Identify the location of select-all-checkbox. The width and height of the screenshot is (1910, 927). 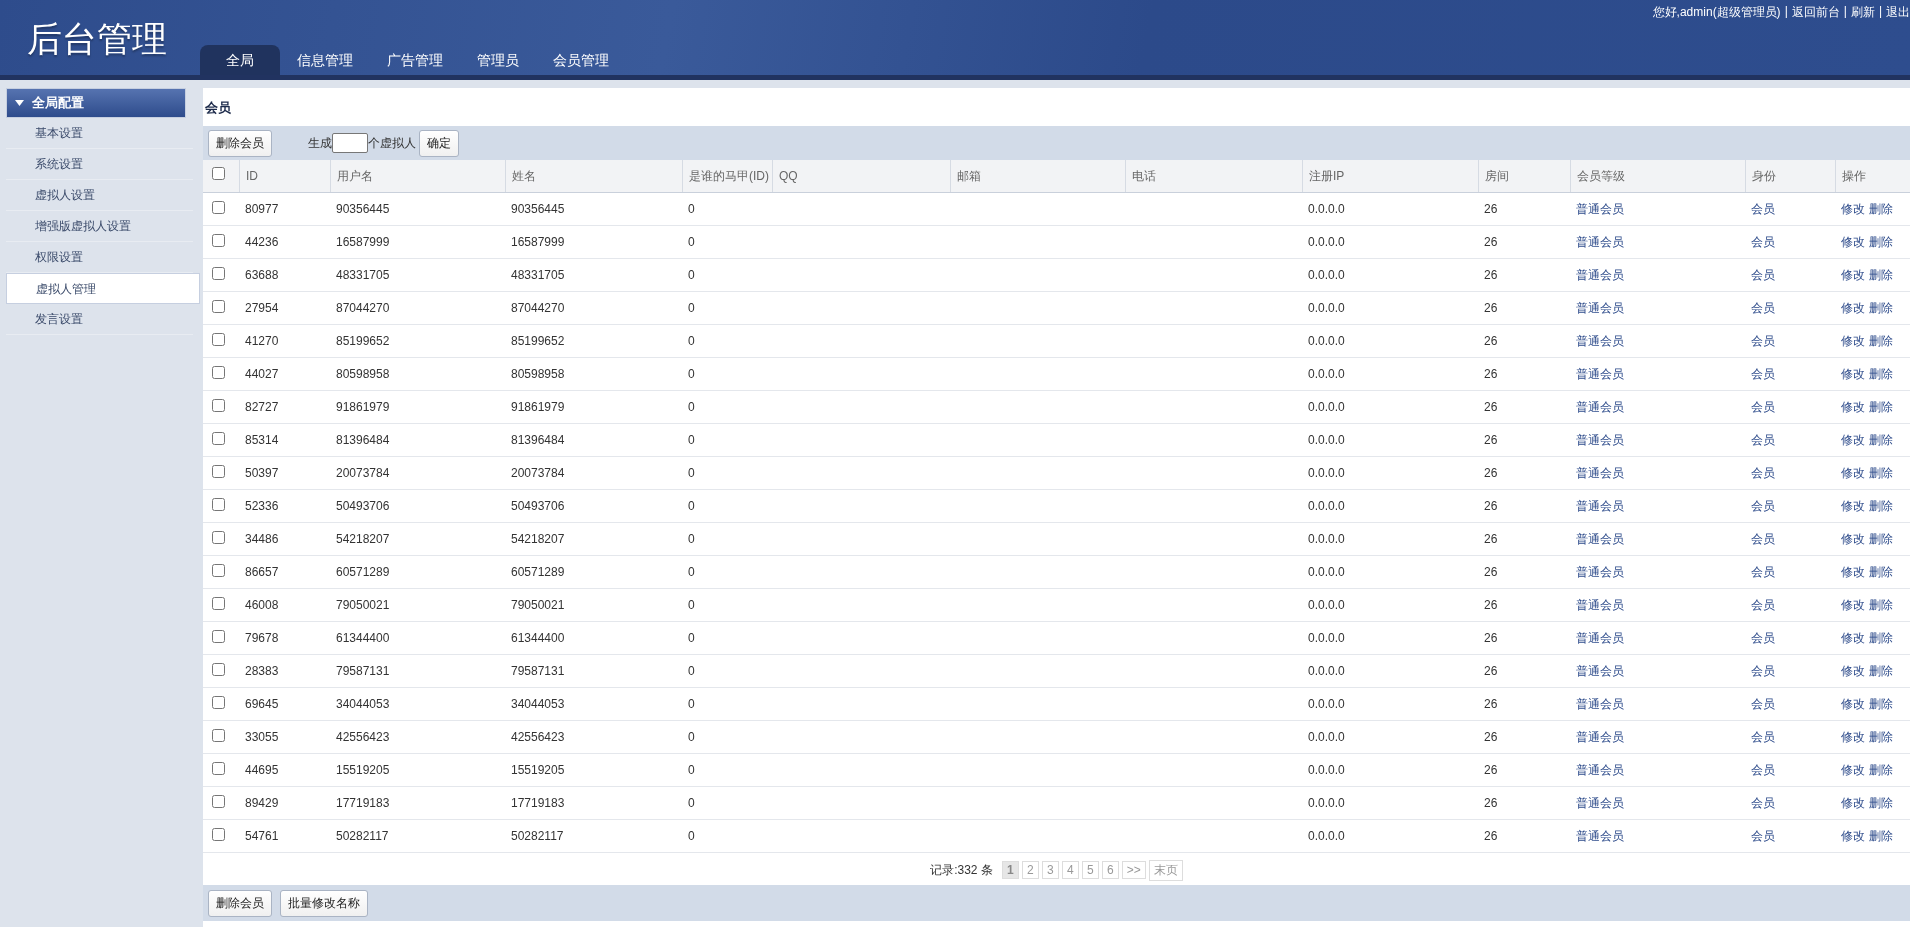
(218, 173).